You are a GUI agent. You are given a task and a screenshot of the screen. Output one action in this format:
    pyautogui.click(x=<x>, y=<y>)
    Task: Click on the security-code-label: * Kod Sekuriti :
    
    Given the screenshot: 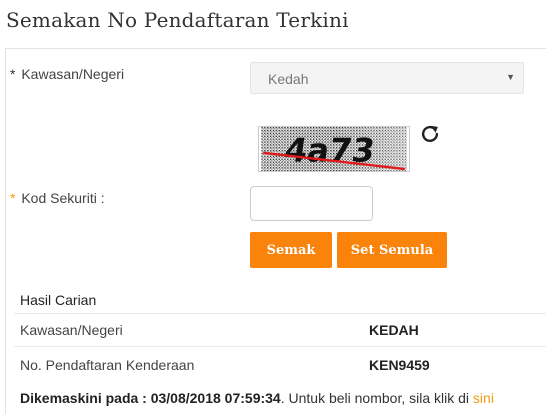 What is the action you would take?
    pyautogui.click(x=57, y=198)
    